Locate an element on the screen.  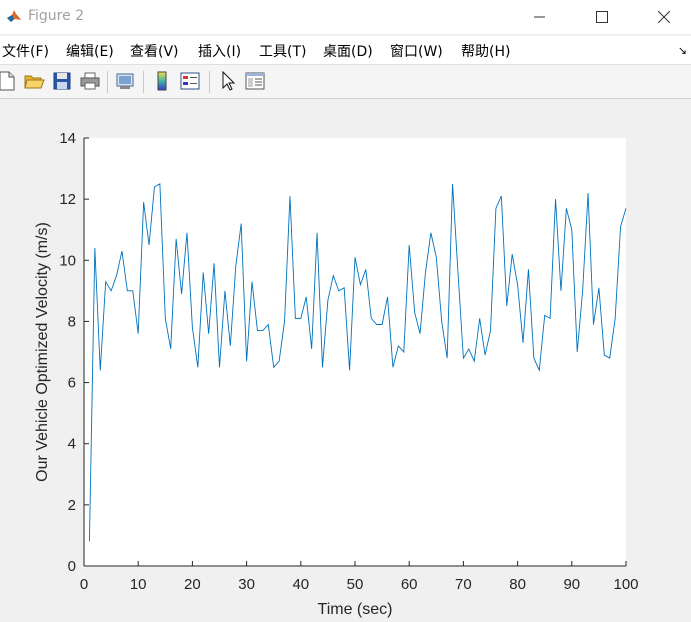
y-tick-label: 14 is located at coordinates (67, 138).